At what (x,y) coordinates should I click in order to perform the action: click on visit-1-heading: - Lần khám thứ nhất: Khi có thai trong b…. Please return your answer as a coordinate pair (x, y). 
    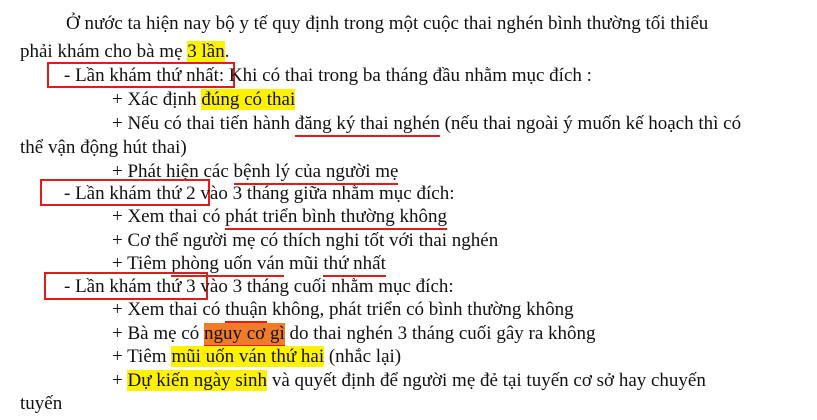
    Looking at the image, I should click on (328, 75).